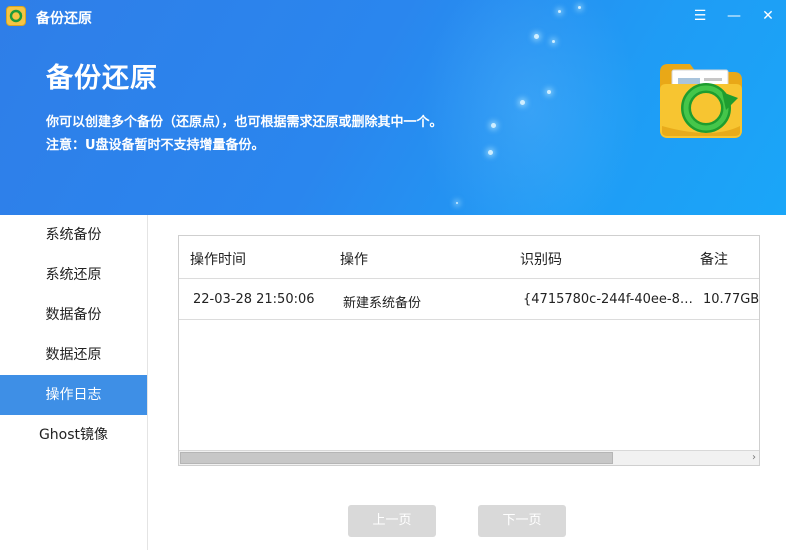 The image size is (786, 550). What do you see at coordinates (73, 315) in the screenshot?
I see `sidebar-item-data-backup: 数据备份` at bounding box center [73, 315].